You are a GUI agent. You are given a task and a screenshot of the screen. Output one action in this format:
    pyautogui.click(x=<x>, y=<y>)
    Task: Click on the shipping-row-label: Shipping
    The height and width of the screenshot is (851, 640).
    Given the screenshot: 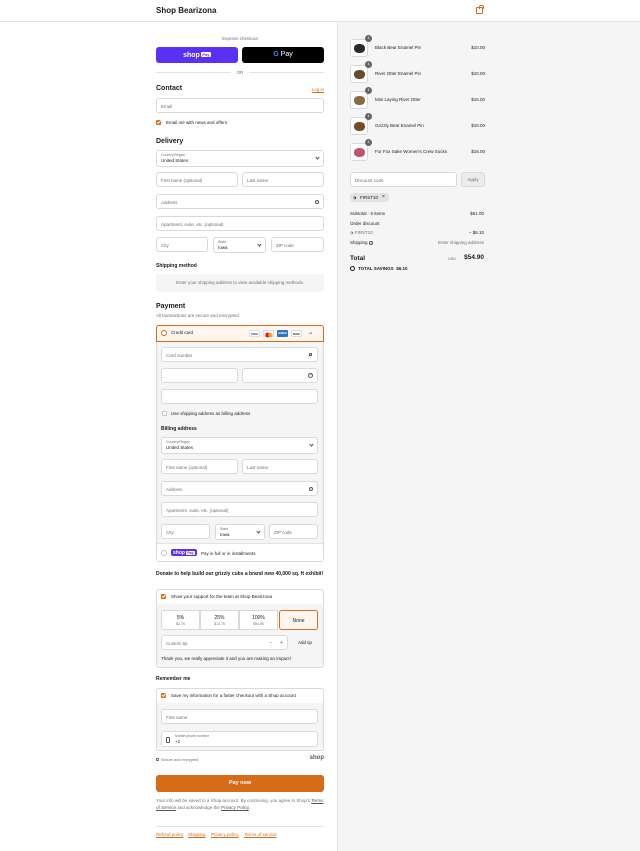 What is the action you would take?
    pyautogui.click(x=361, y=242)
    